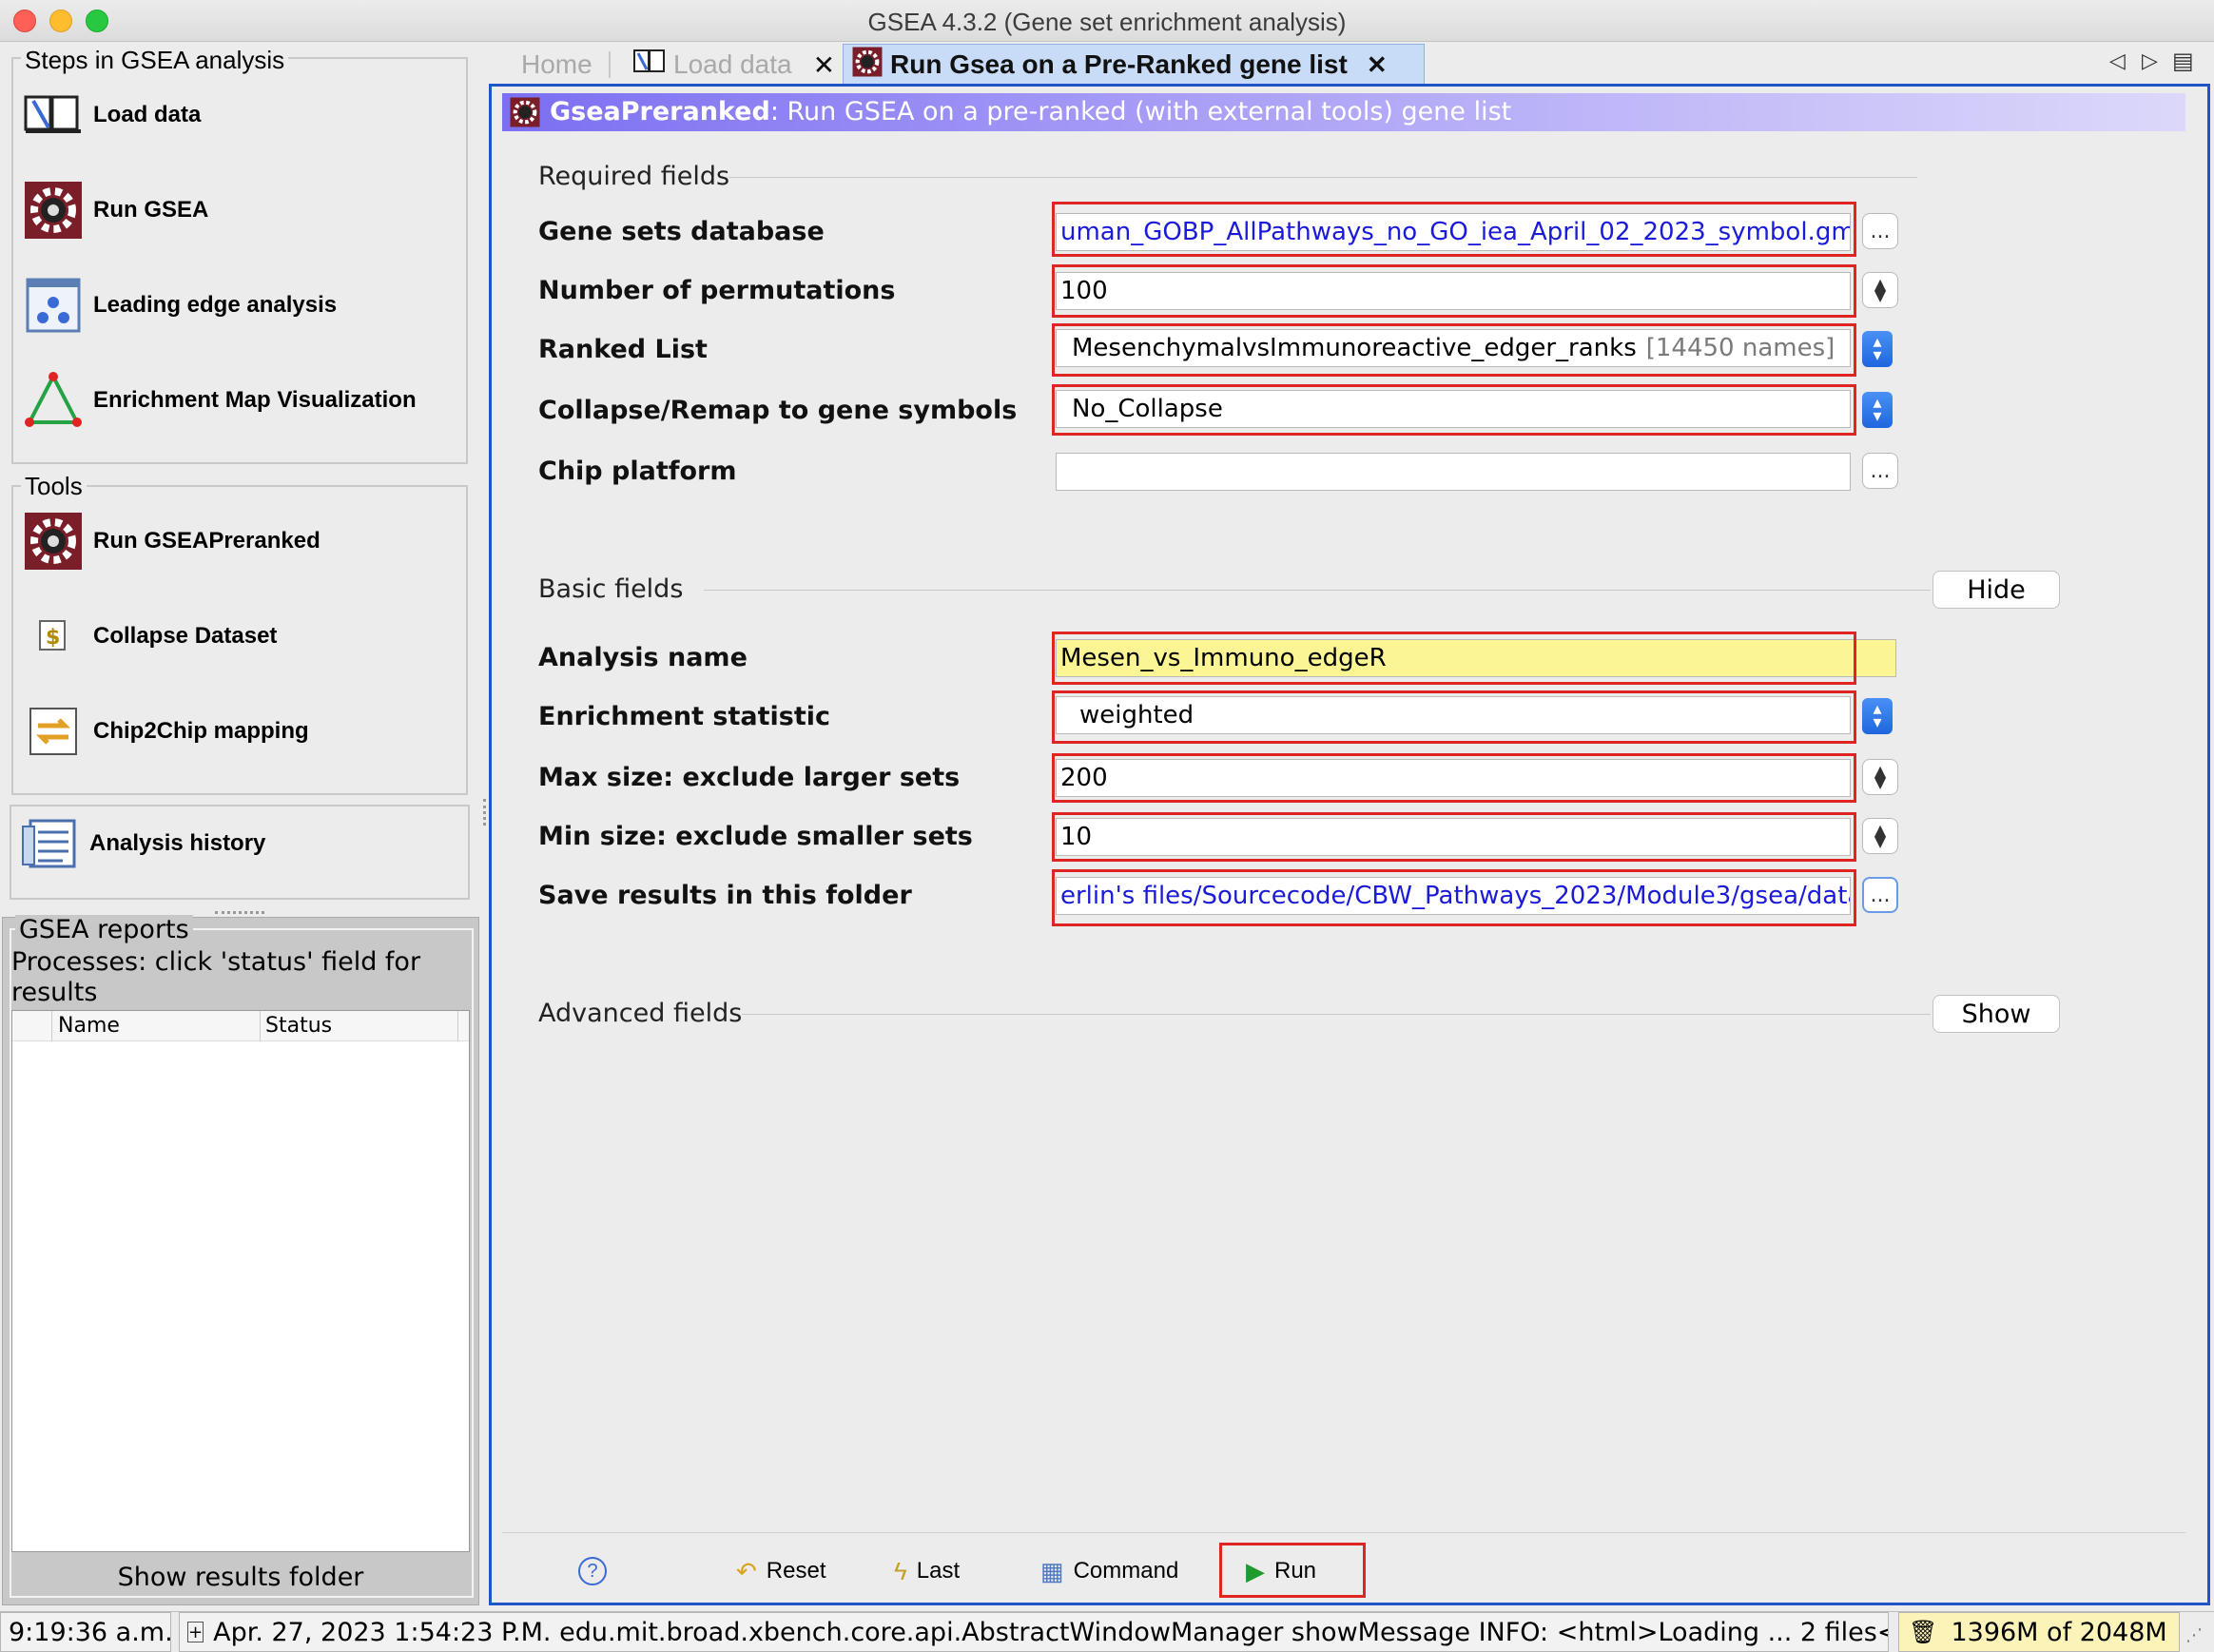 This screenshot has height=1652, width=2214. Describe the element at coordinates (115, 210) in the screenshot. I see `nav-run-gsea: Run GSEA` at that location.